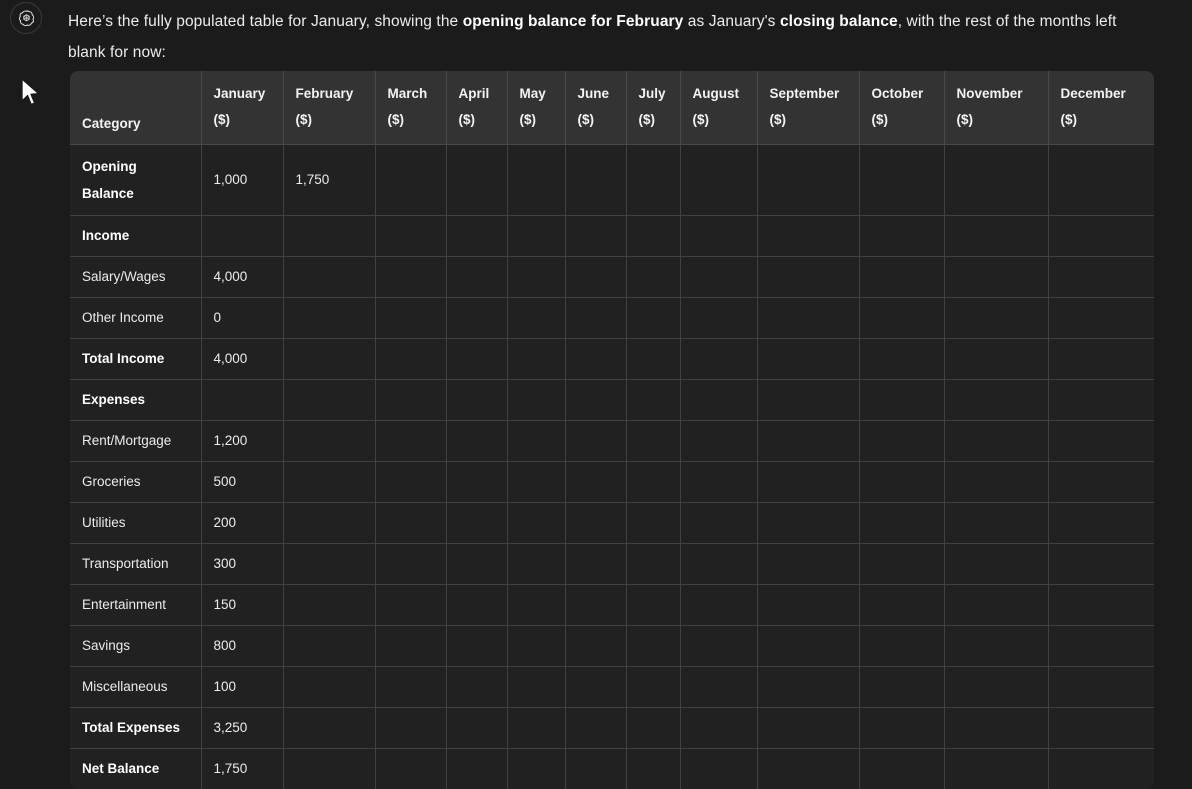 This screenshot has height=789, width=1192. I want to click on column-header-label: Category, so click(111, 123).